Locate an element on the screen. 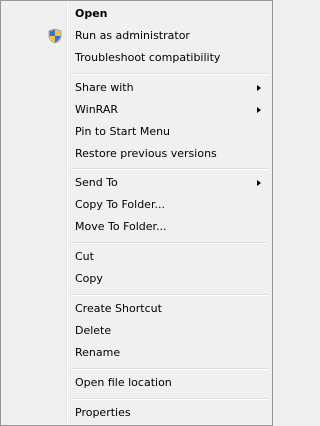 Image resolution: width=320 pixels, height=426 pixels. menu-item-rename: Rename is located at coordinates (136, 353).